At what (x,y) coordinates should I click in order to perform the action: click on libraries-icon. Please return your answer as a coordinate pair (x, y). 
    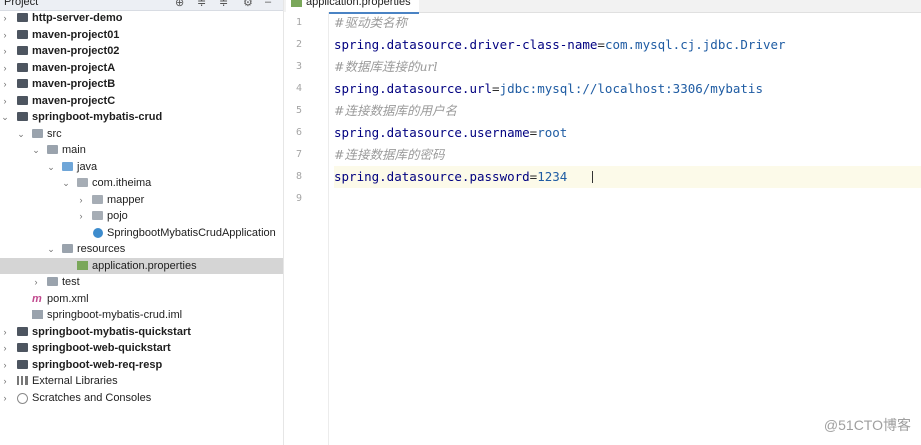
    Looking at the image, I should click on (22, 380).